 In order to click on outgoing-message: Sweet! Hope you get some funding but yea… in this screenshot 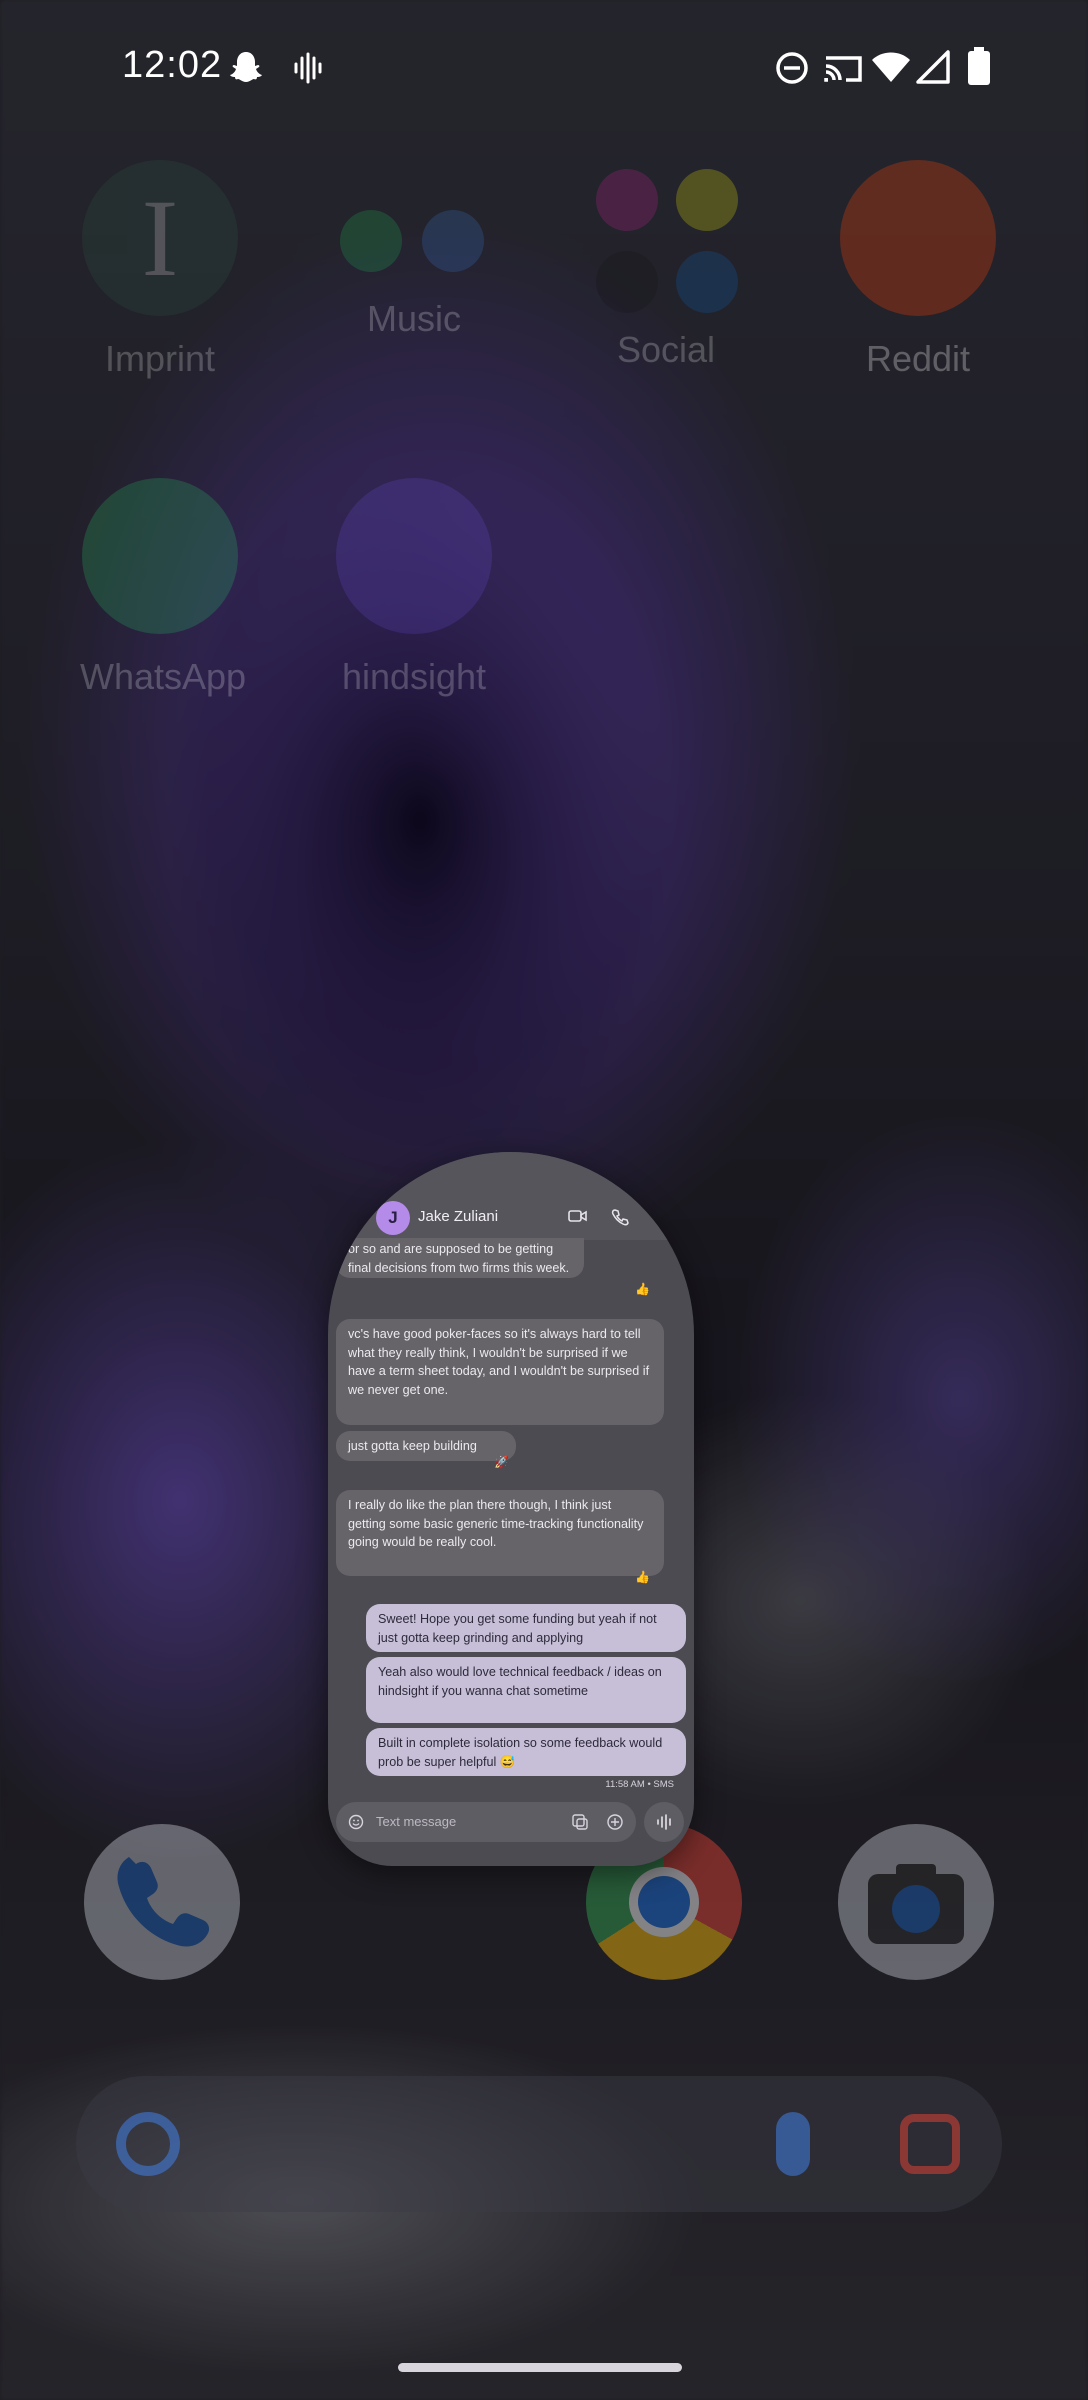, I will do `click(526, 1628)`.